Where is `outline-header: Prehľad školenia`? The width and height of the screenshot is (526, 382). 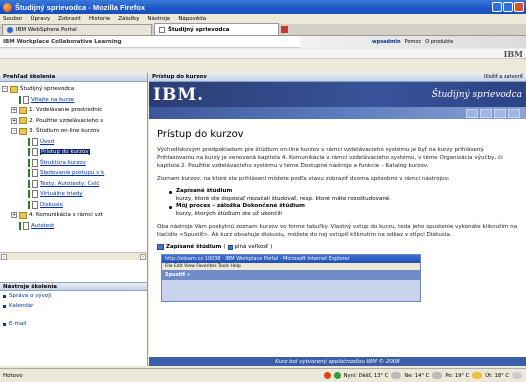 outline-header: Prehľad školenia is located at coordinates (73, 77).